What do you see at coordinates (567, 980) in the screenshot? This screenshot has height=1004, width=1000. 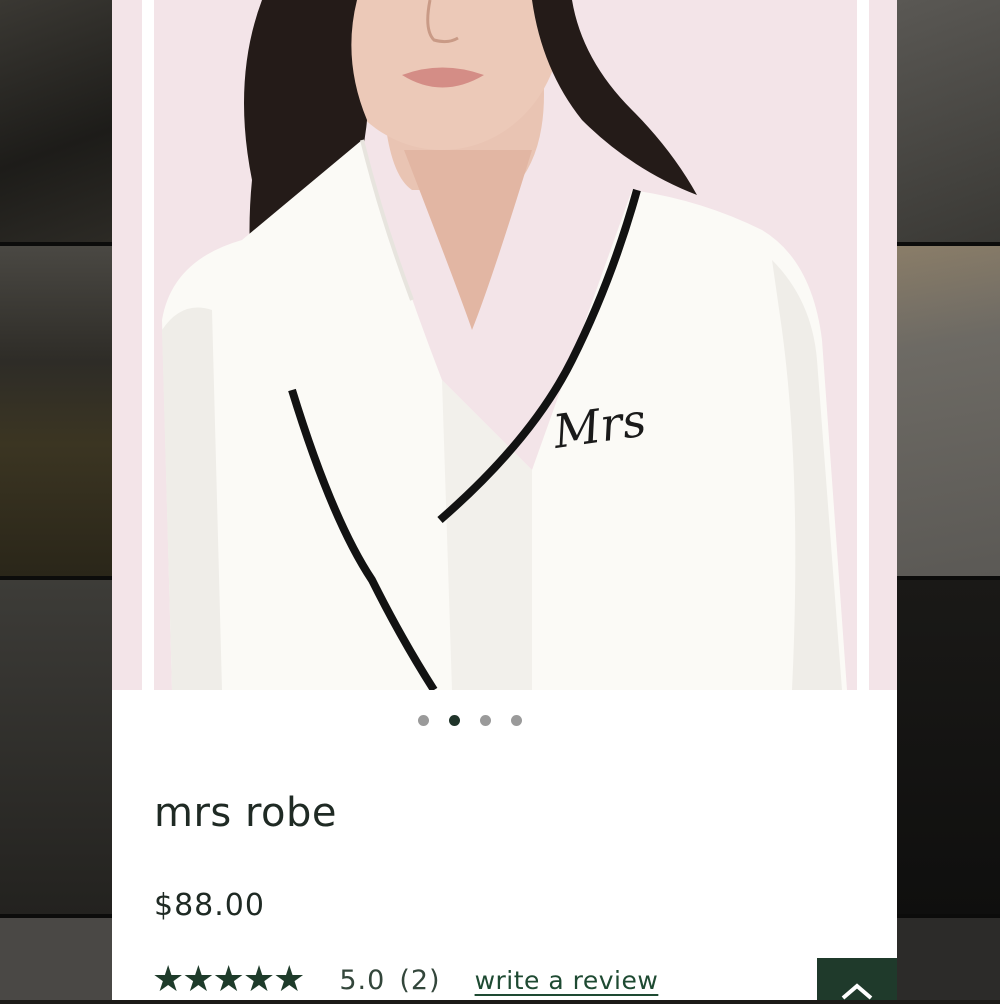 I see `write-review-link: write a review` at bounding box center [567, 980].